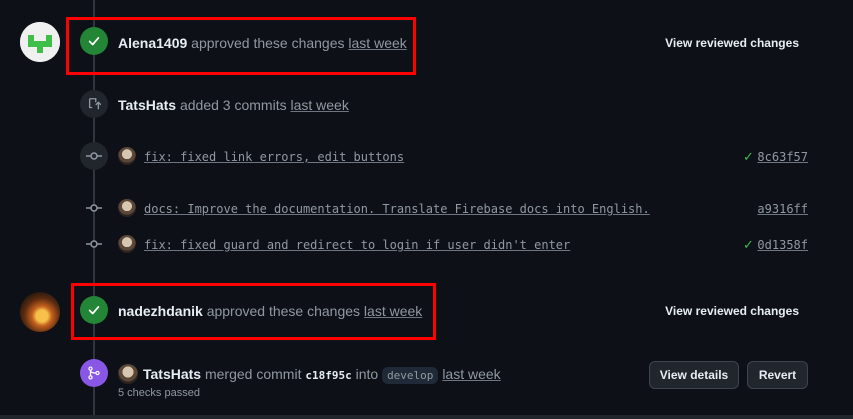  What do you see at coordinates (159, 393) in the screenshot?
I see `checks-summary: 5 checks passed` at bounding box center [159, 393].